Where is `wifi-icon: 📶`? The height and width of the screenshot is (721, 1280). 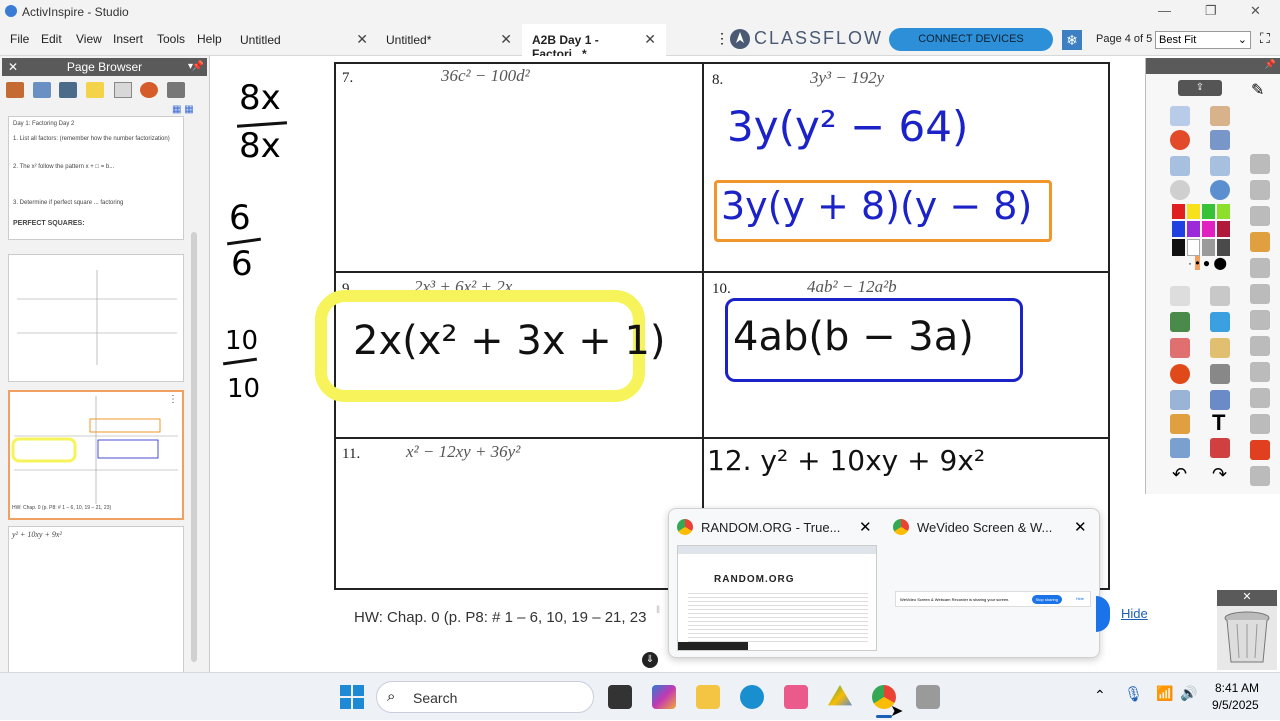
wifi-icon: 📶 is located at coordinates (1164, 693).